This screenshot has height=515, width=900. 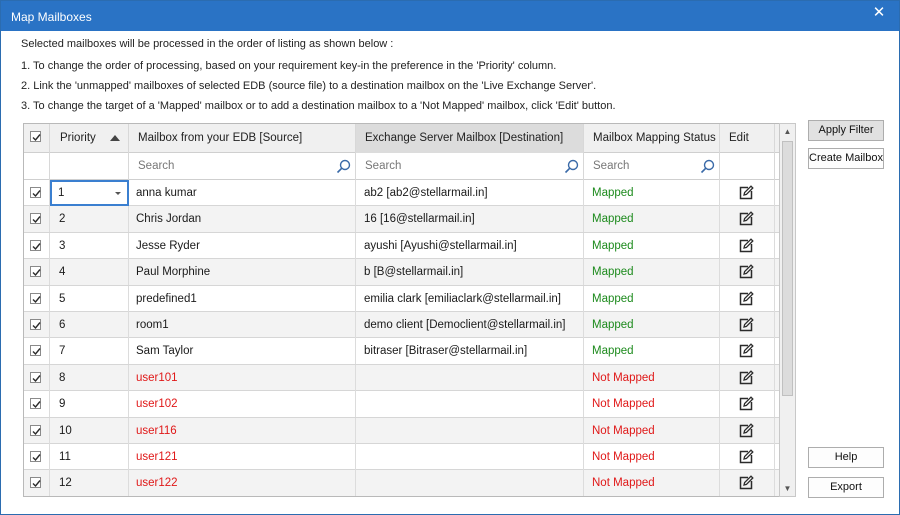 I want to click on priority-cell: 9, so click(x=89, y=404).